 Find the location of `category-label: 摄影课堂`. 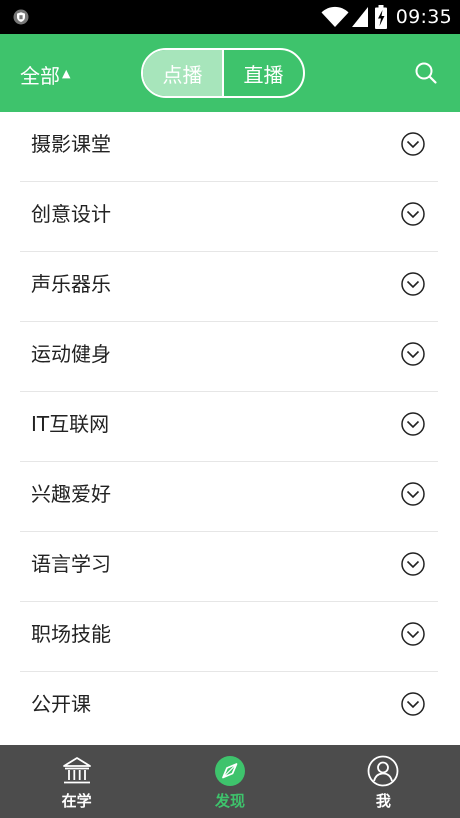

category-label: 摄影课堂 is located at coordinates (71, 144).